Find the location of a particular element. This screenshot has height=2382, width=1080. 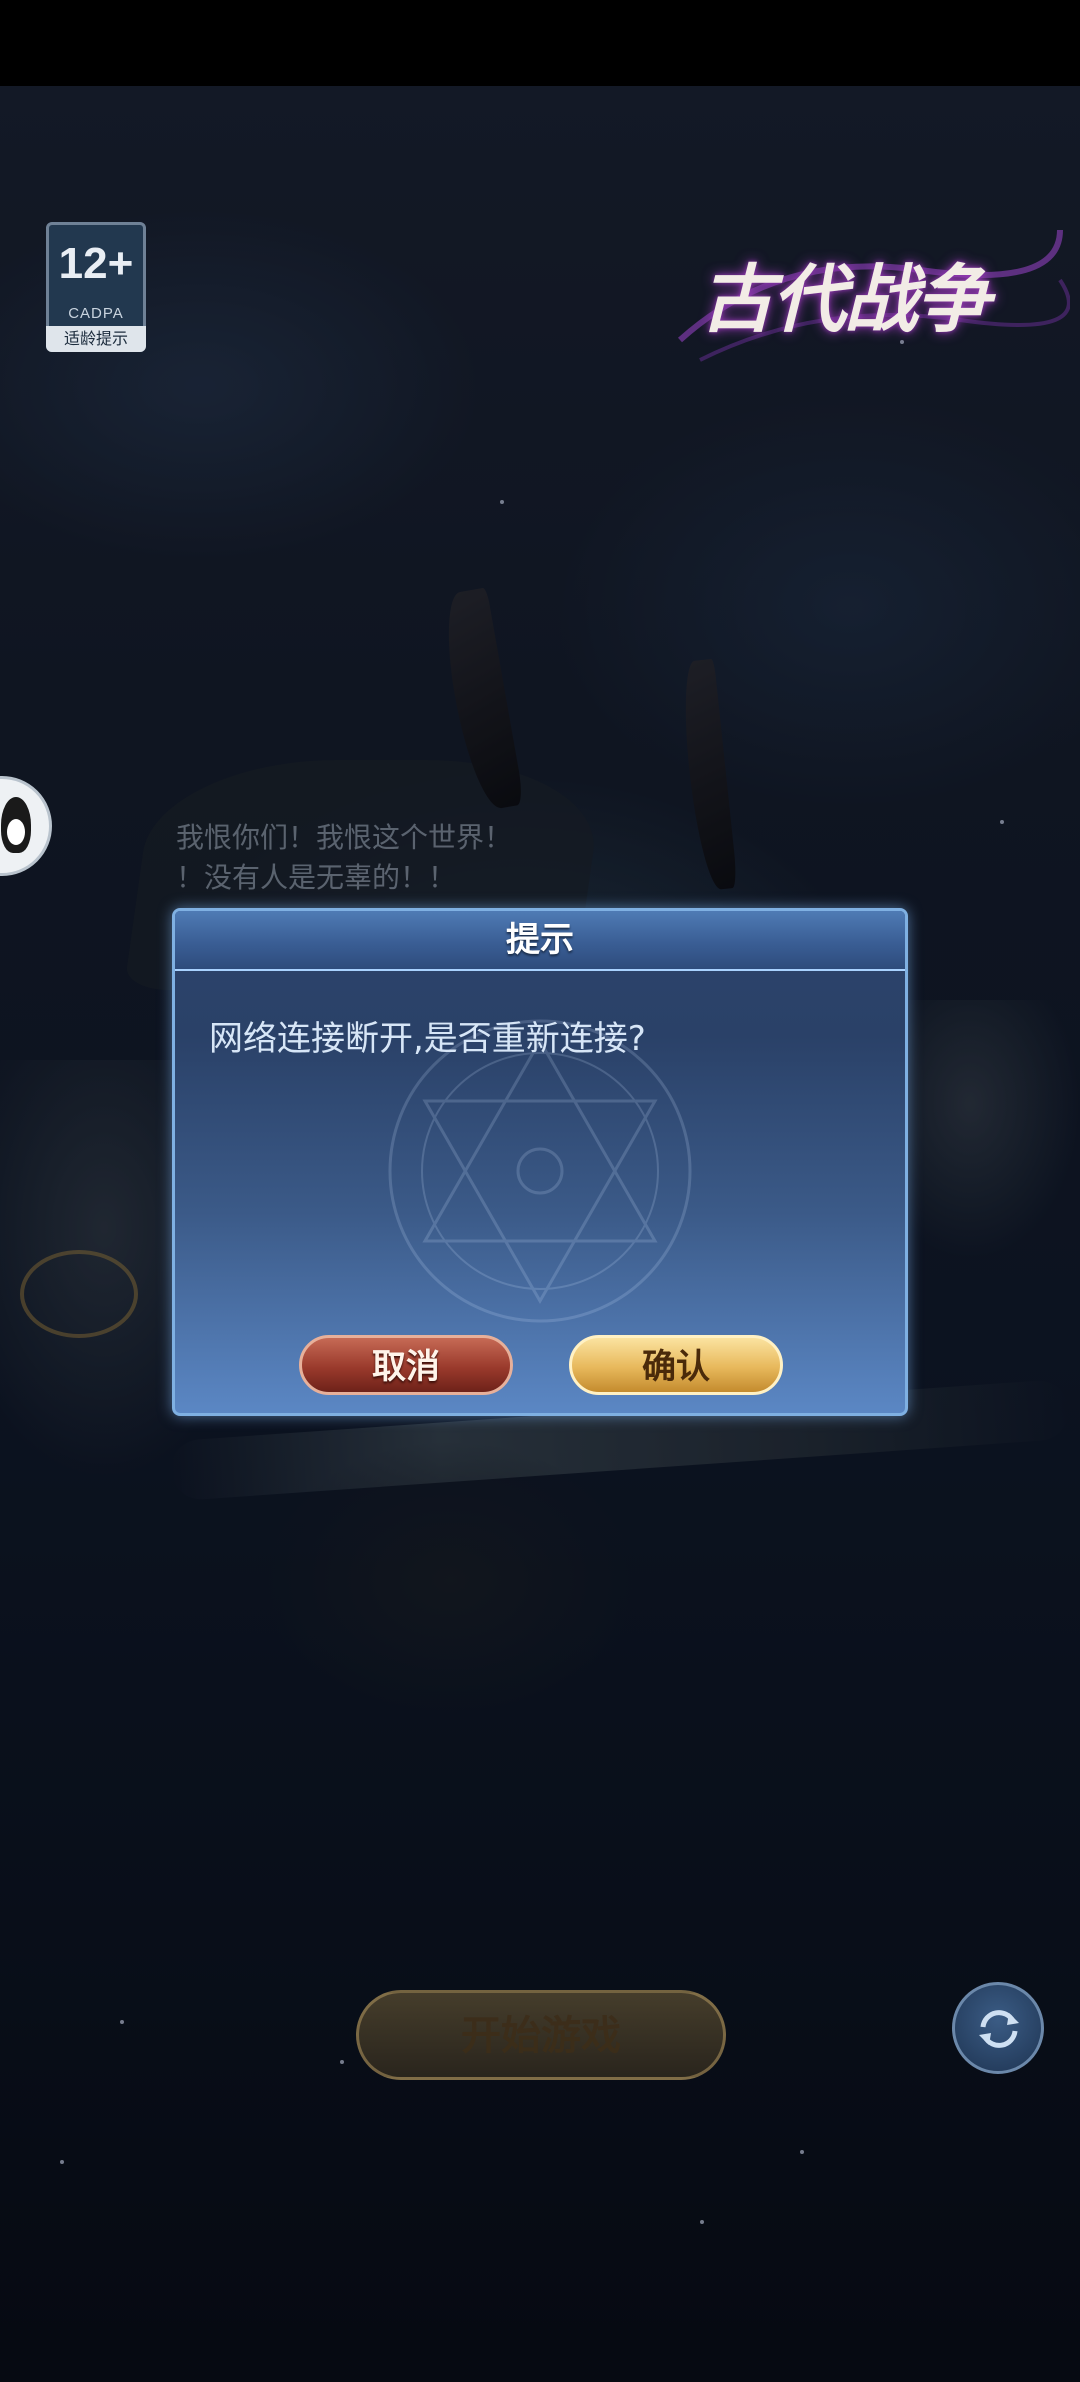

character-quote-line2: ！没有人是无辜的！！ is located at coordinates (316, 877).